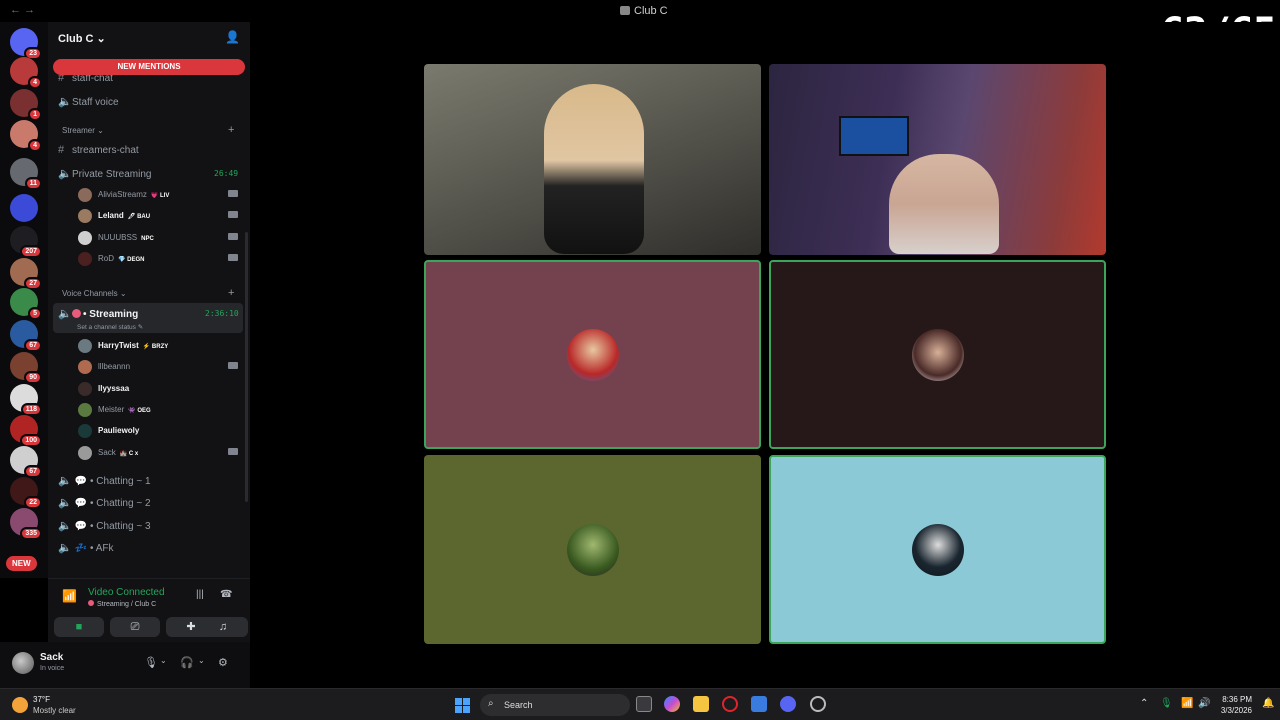 The width and height of the screenshot is (1280, 720). What do you see at coordinates (555, 705) in the screenshot?
I see `taskbar-search: ⌕ Search` at bounding box center [555, 705].